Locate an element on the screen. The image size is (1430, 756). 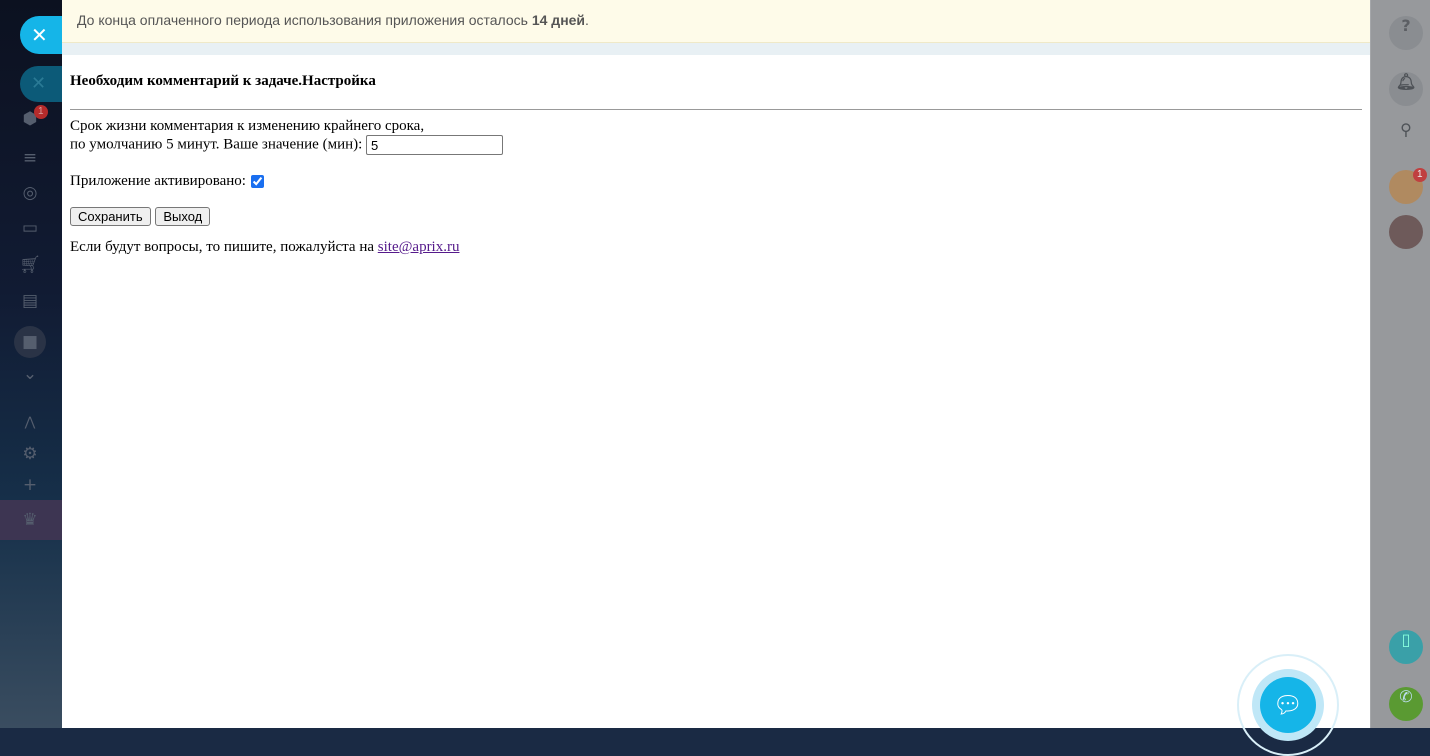
search-icon: ⚲ is located at coordinates (1406, 137).